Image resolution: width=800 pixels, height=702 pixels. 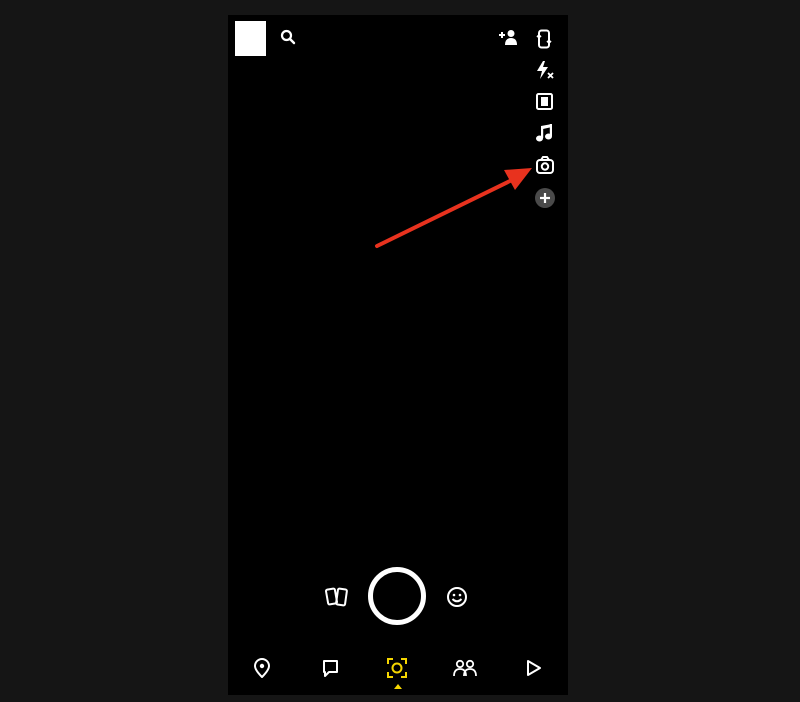 I want to click on map-icon, so click(x=262, y=668).